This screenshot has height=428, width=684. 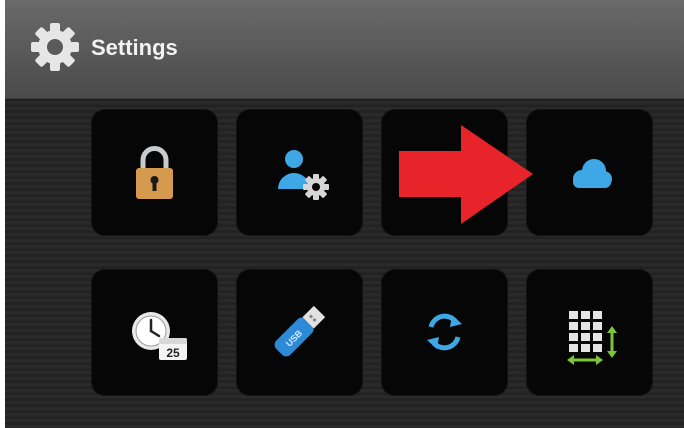 I want to click on tile-date-time: 25, so click(x=154, y=332).